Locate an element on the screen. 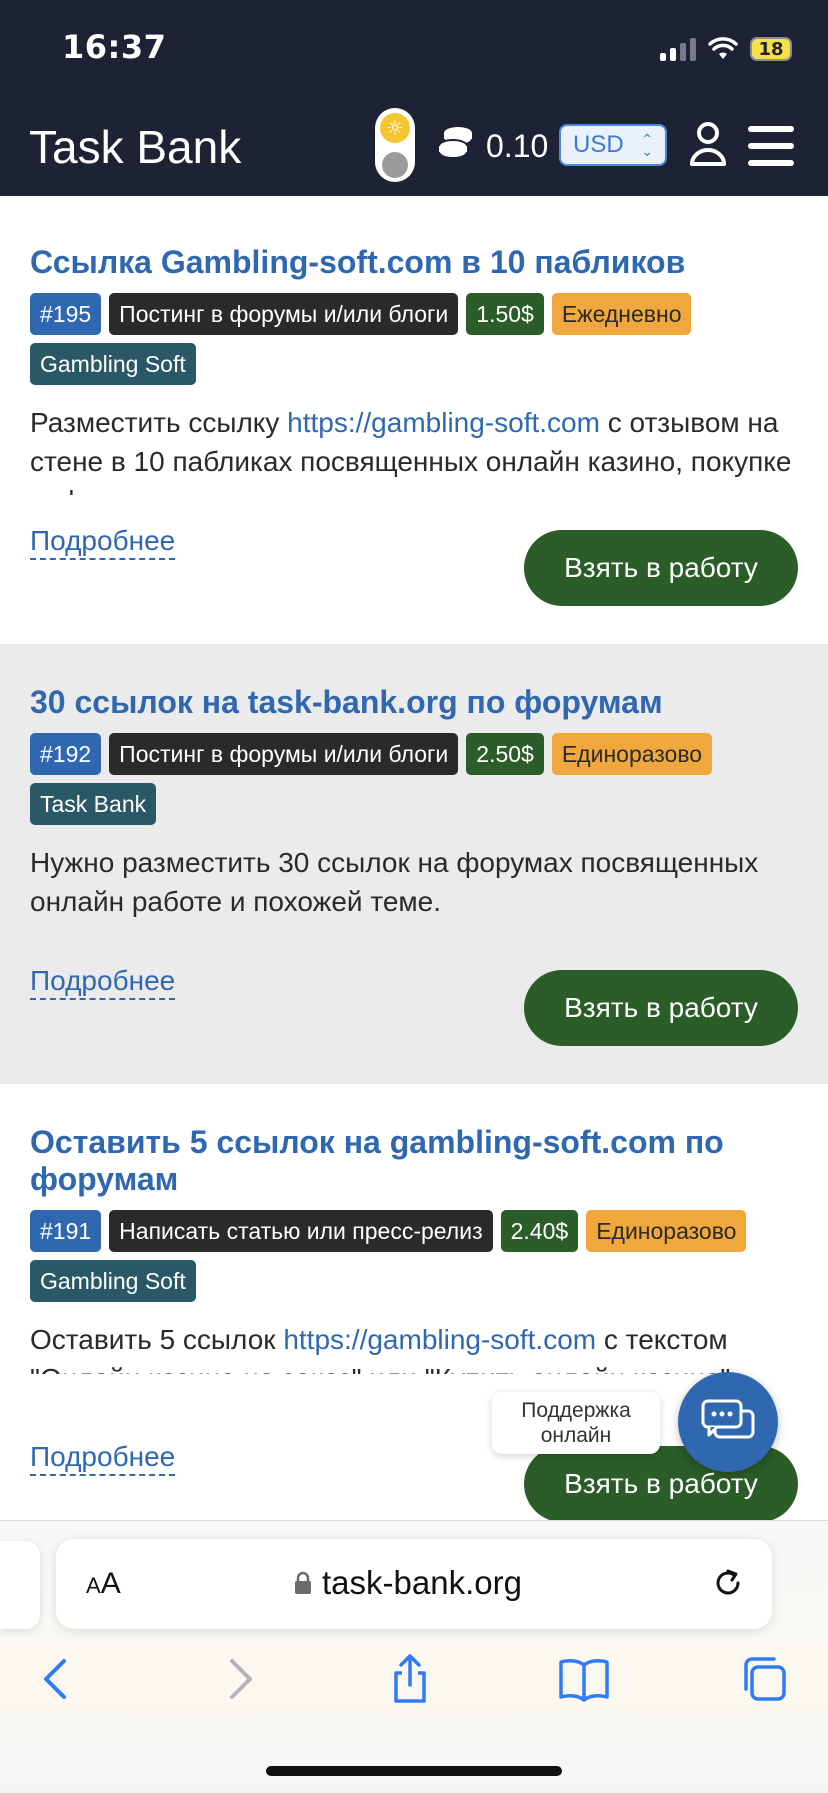 The height and width of the screenshot is (1793, 828). task-id-badge: #195 is located at coordinates (66, 314).